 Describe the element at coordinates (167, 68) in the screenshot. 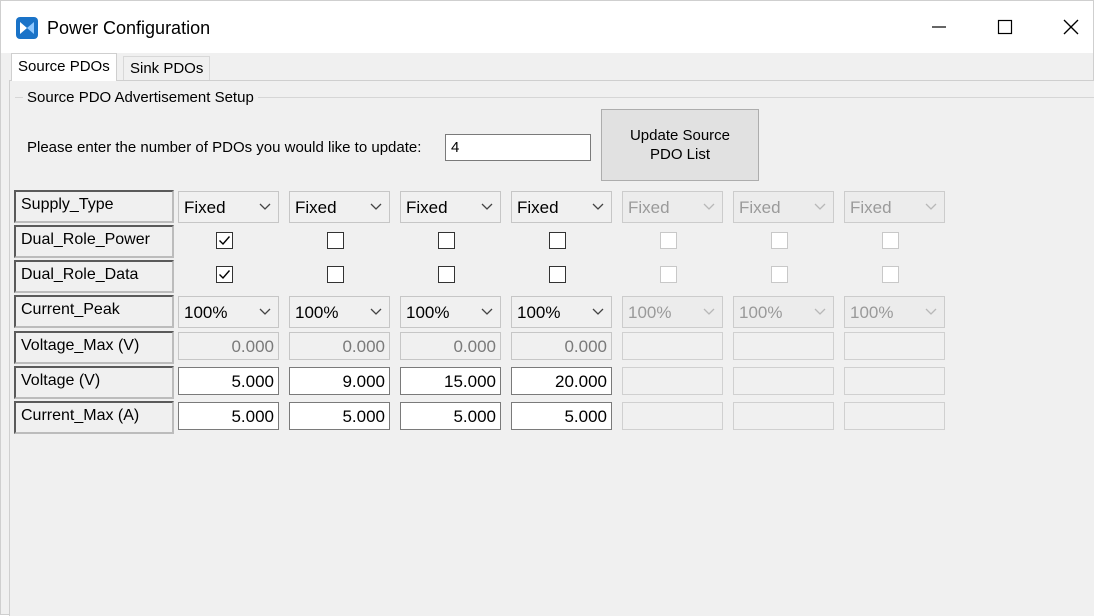

I see `tab-sink-pdos: Sink PDOs` at that location.